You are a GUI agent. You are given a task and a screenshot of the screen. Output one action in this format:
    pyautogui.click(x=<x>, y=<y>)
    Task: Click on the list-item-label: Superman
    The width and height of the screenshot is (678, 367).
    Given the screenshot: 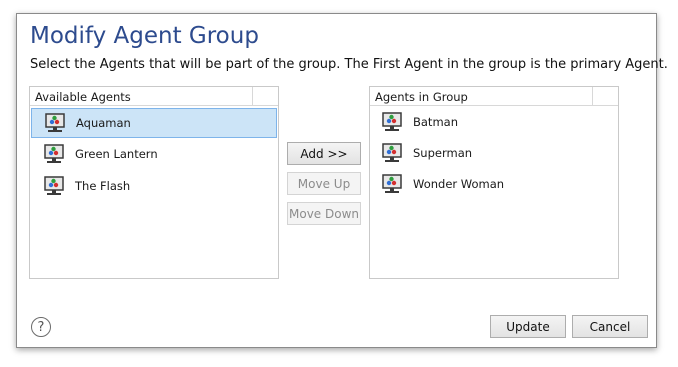 What is the action you would take?
    pyautogui.click(x=443, y=153)
    